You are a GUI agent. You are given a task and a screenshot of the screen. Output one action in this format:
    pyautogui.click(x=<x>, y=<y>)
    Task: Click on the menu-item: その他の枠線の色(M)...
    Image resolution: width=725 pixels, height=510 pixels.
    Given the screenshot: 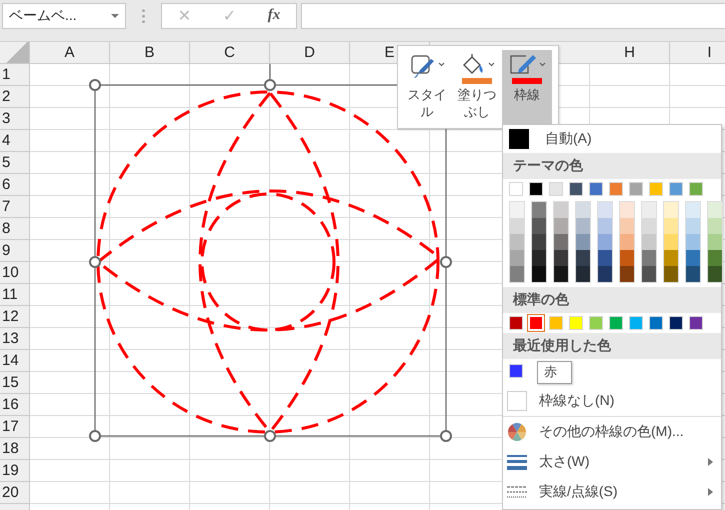 What is the action you would take?
    pyautogui.click(x=612, y=432)
    